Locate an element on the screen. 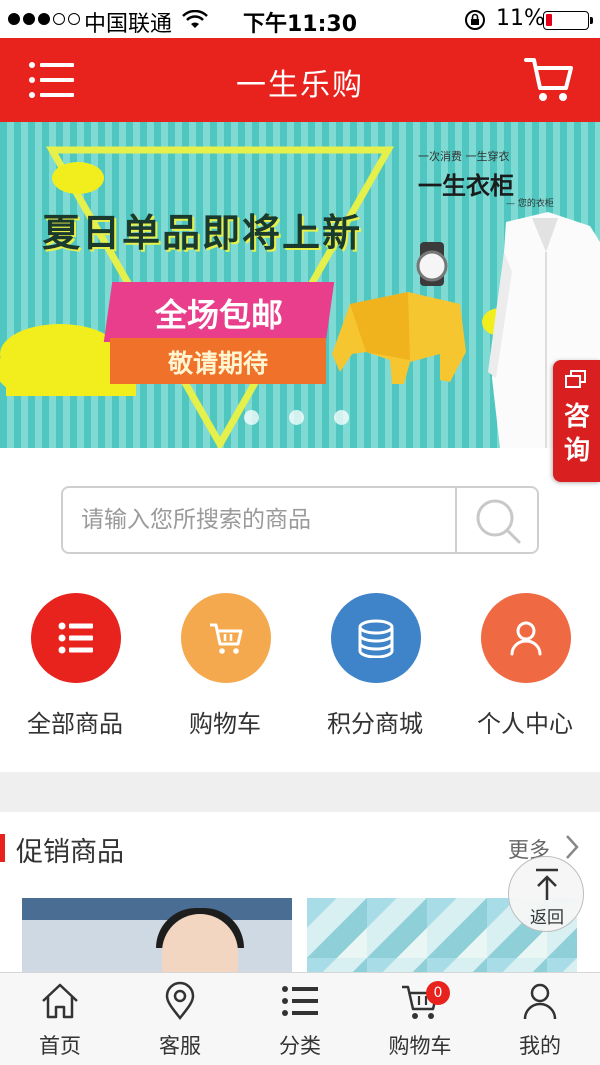 The height and width of the screenshot is (1065, 600). search-bar is located at coordinates (300, 520).